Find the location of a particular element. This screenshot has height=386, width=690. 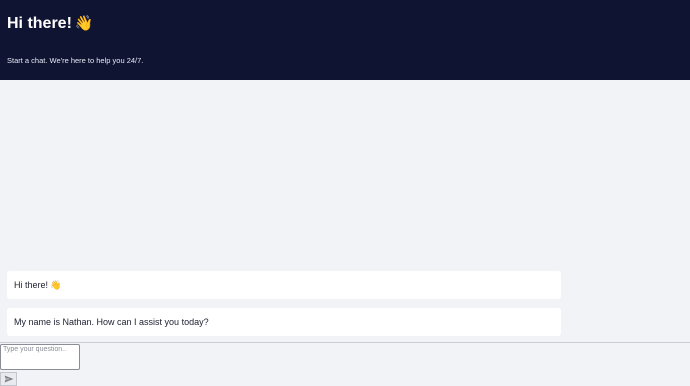

question-input is located at coordinates (40, 357).